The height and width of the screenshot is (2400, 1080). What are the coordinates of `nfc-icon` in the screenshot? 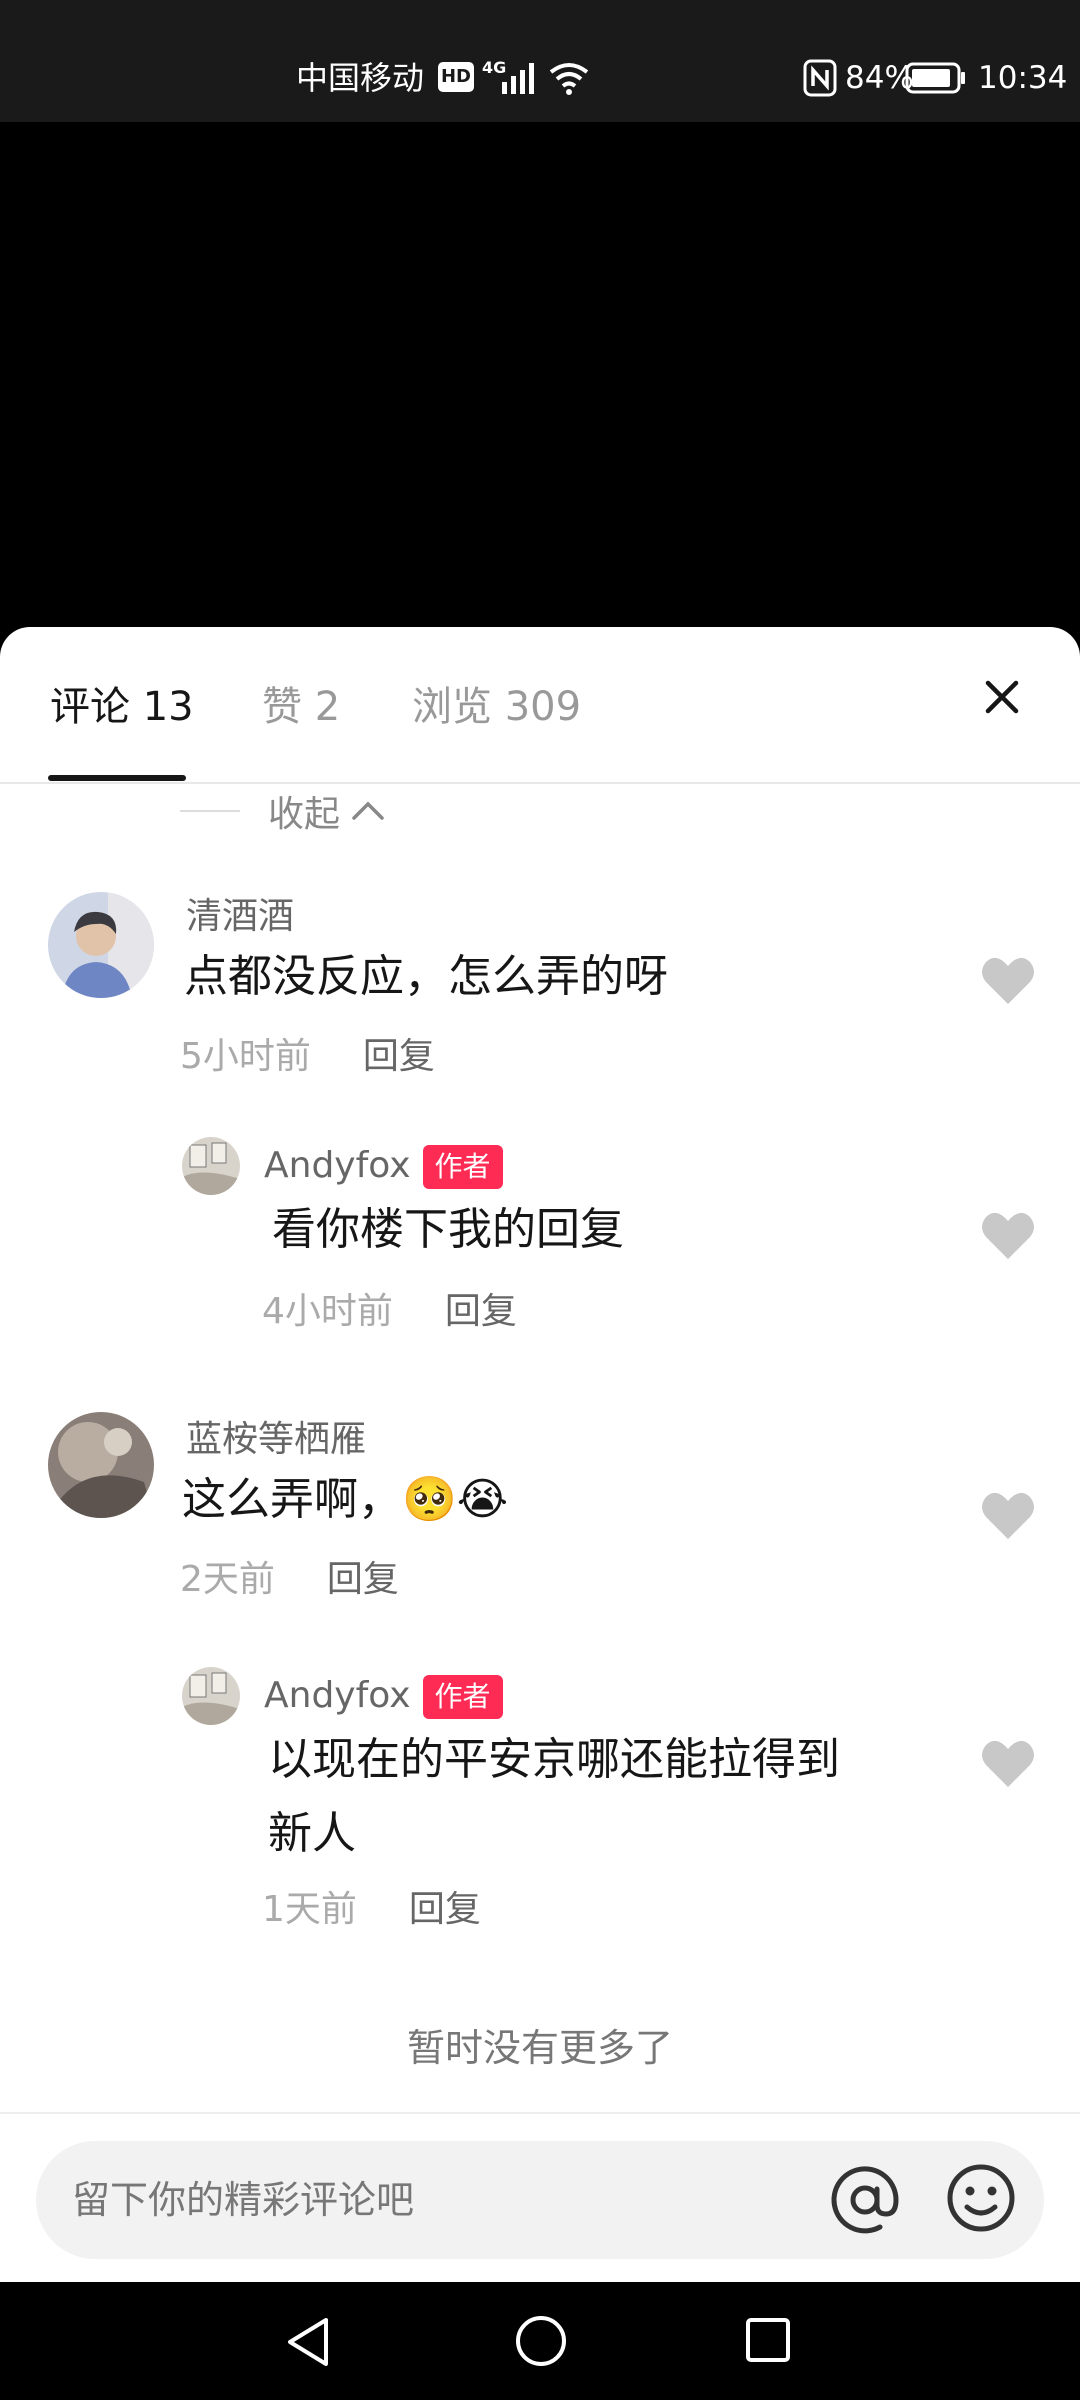 It's located at (820, 78).